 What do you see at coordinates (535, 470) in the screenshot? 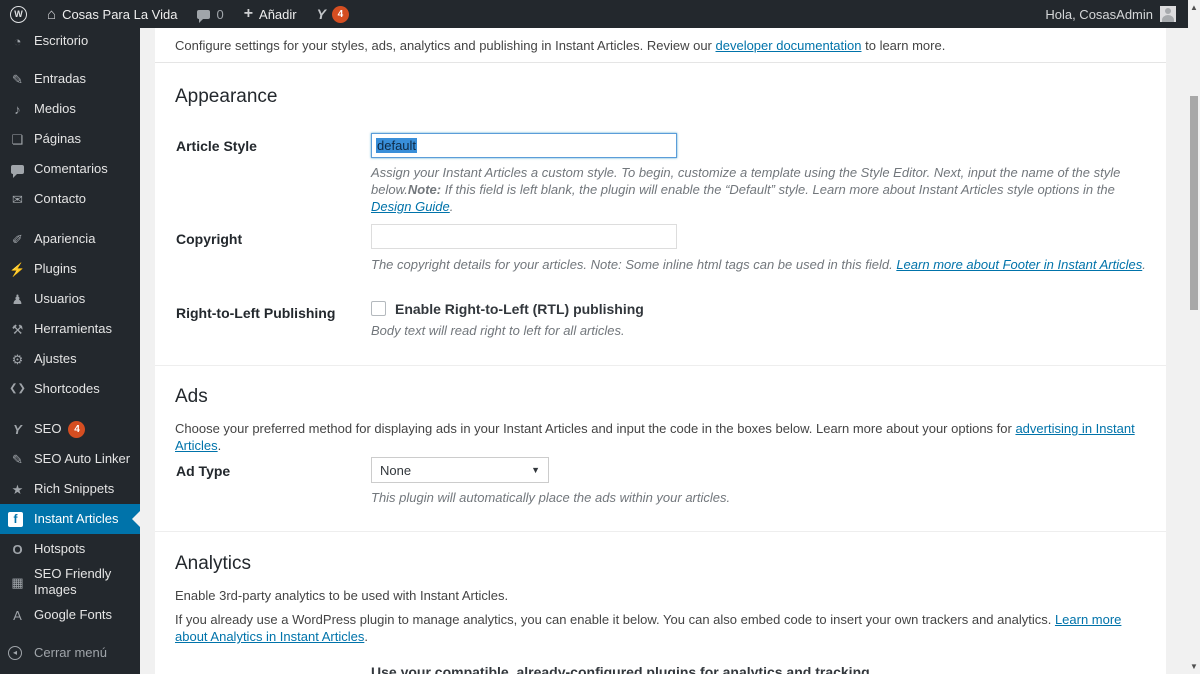
I see `select-arrow-icon: ▼` at bounding box center [535, 470].